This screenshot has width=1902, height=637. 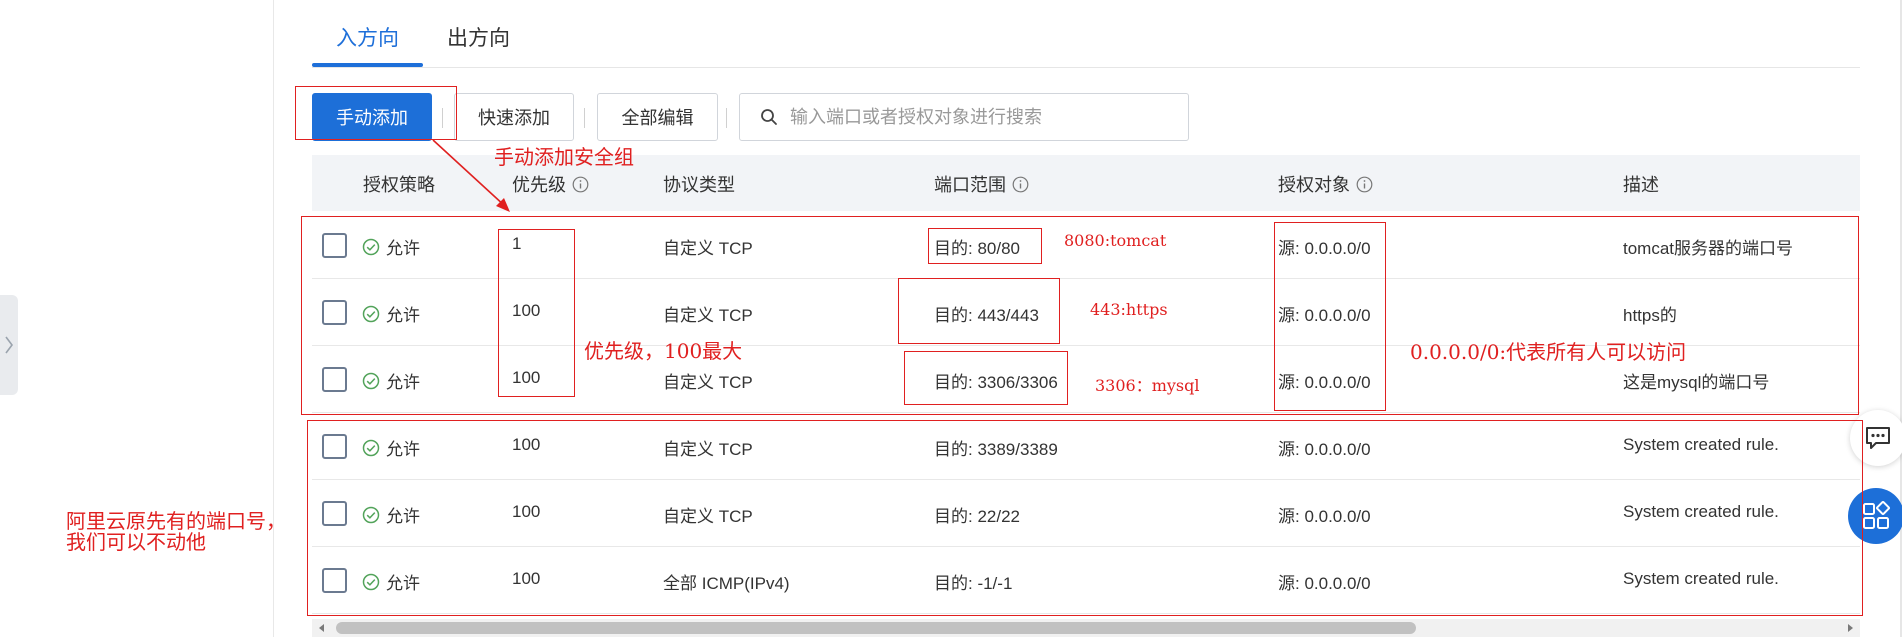 I want to click on manual-add-button: 手动添加, so click(x=372, y=117).